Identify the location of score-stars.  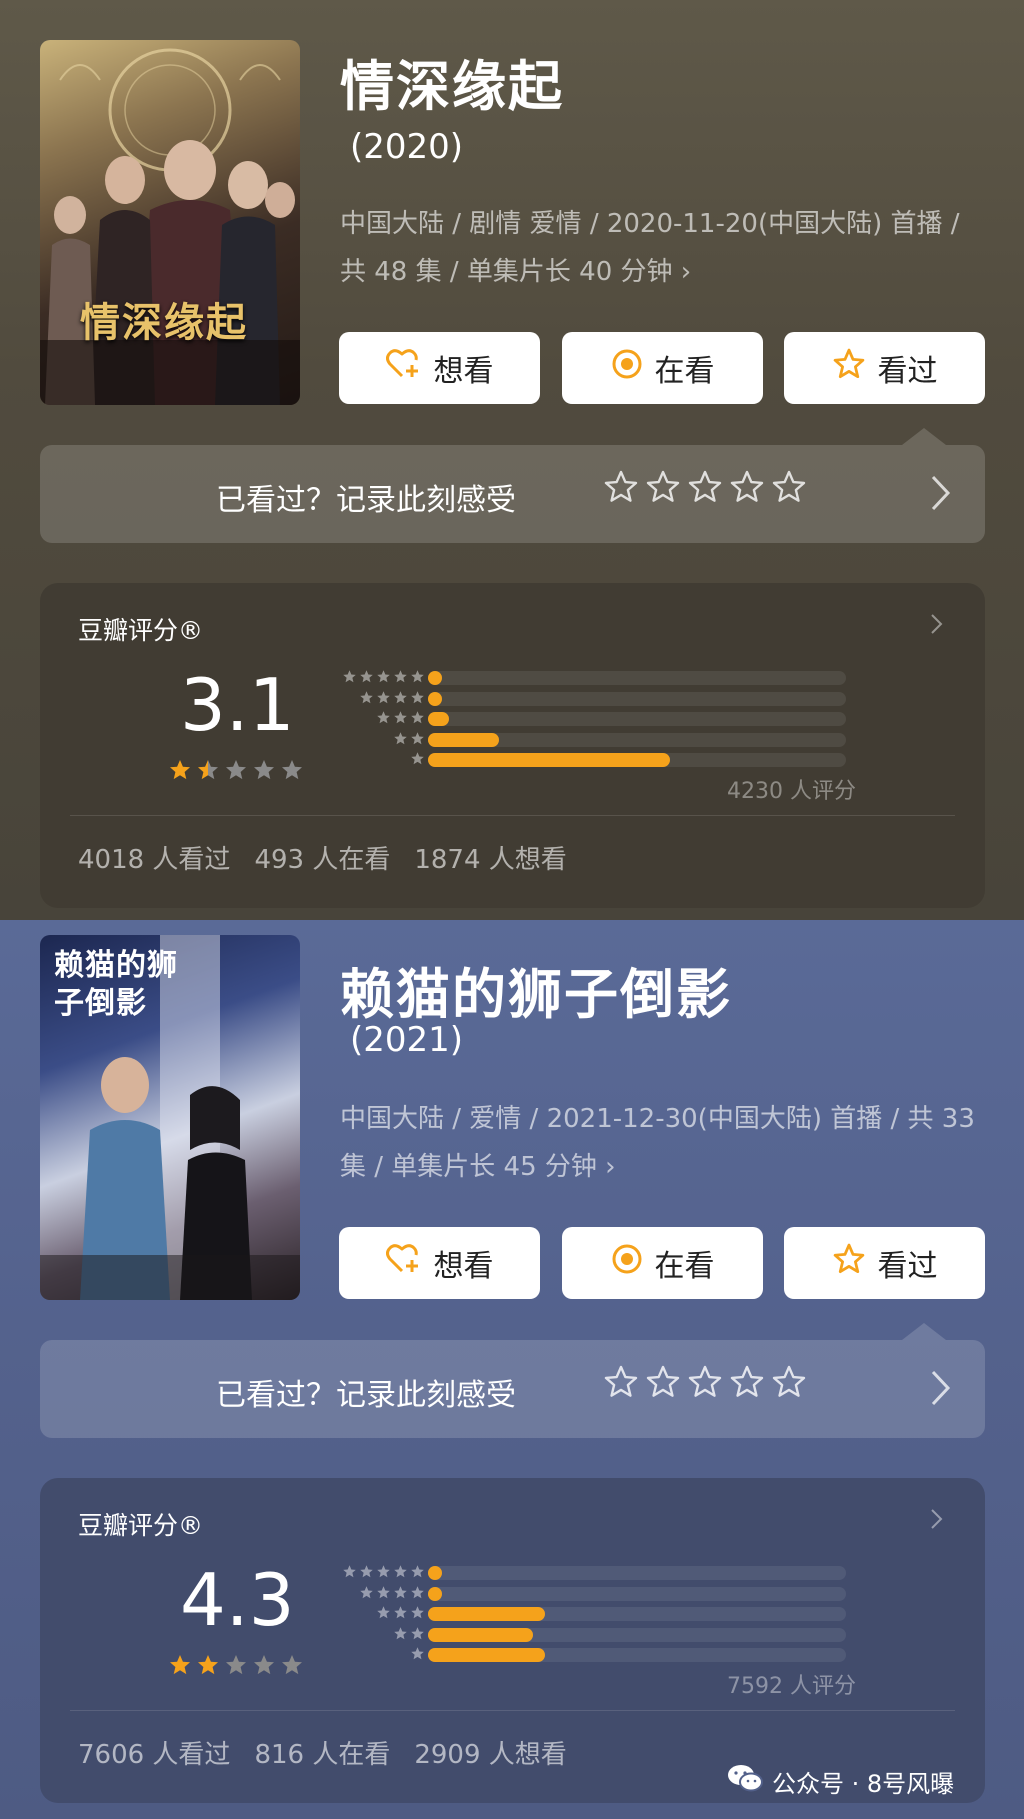
(236, 1665).